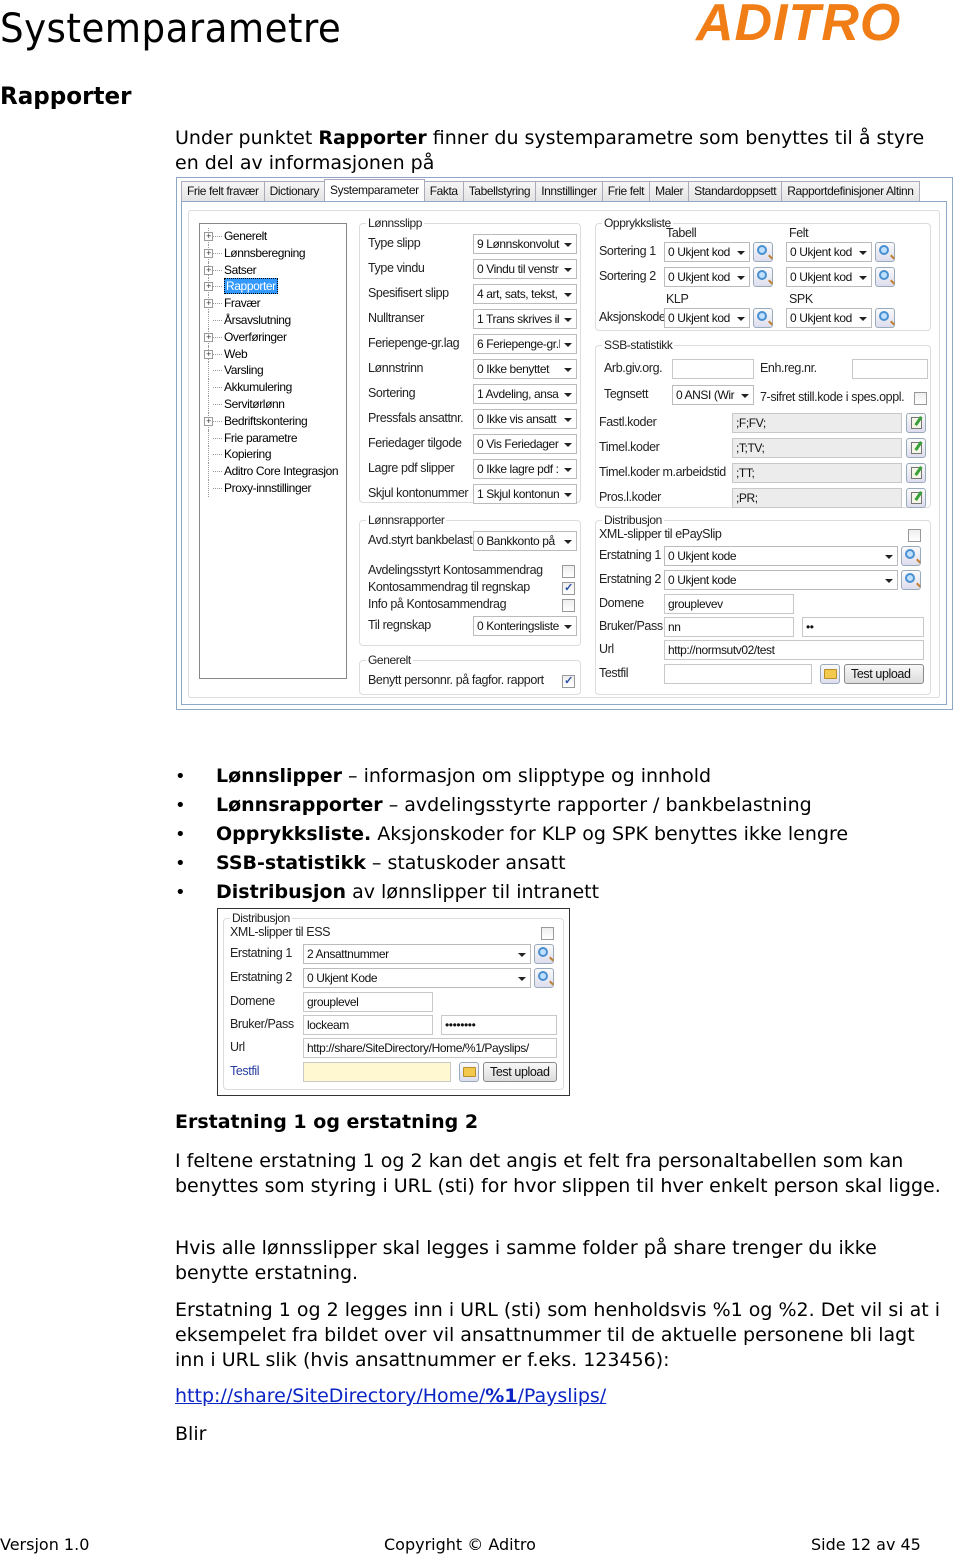 This screenshot has height=1556, width=960. Describe the element at coordinates (374, 190) in the screenshot. I see `tab-systemparameter: Systemparameter` at that location.